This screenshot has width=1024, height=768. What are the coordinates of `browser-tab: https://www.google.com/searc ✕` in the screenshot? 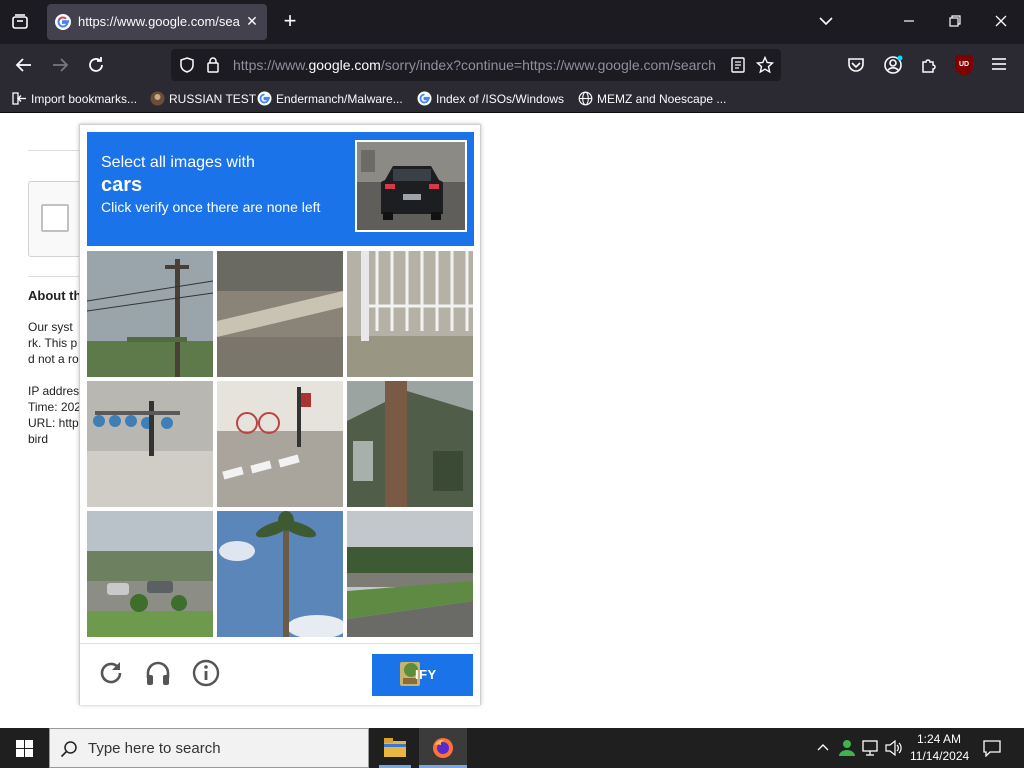 It's located at (157, 22).